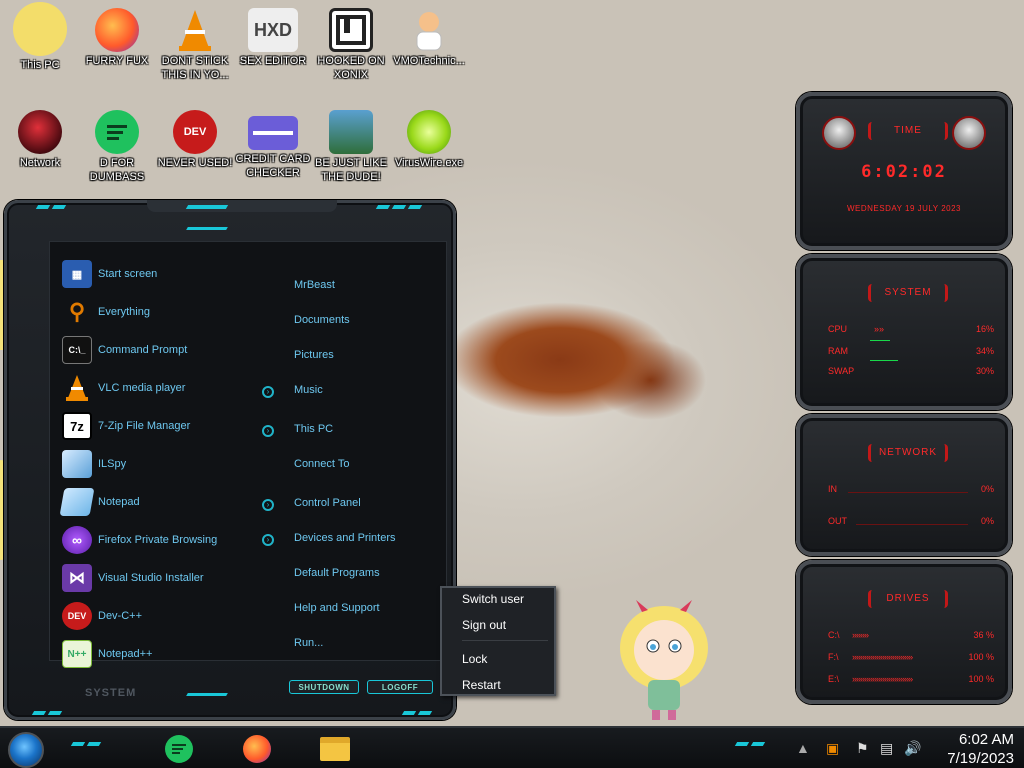 The width and height of the screenshot is (1024, 768). I want to click on place-this-pc: This PC, so click(313, 429).